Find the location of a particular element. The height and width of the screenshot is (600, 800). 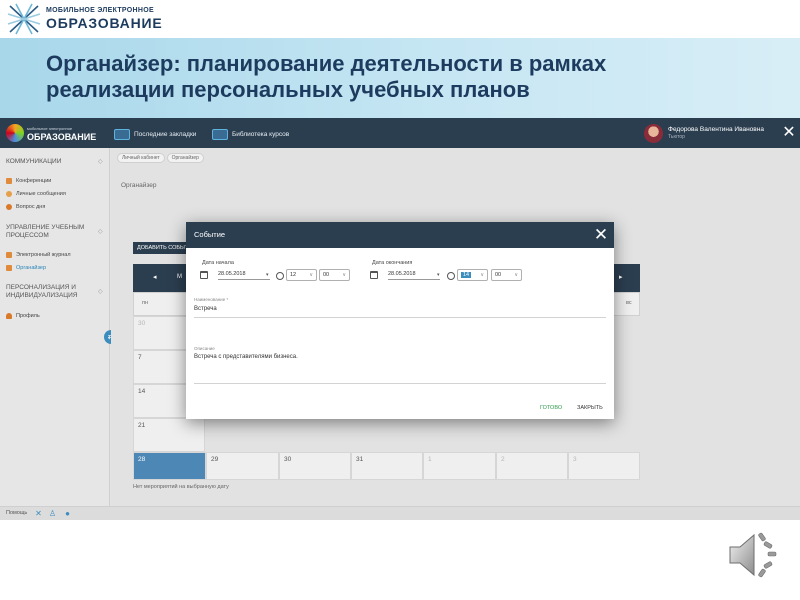

help-link: Помощь is located at coordinates (16, 513).